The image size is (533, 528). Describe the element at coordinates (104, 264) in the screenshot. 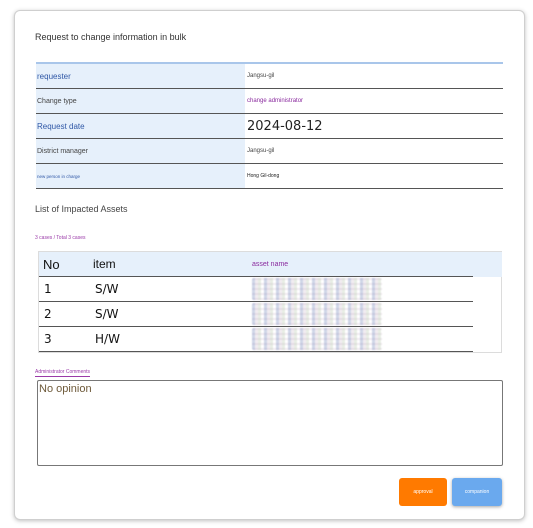

I see `header-item: item` at that location.